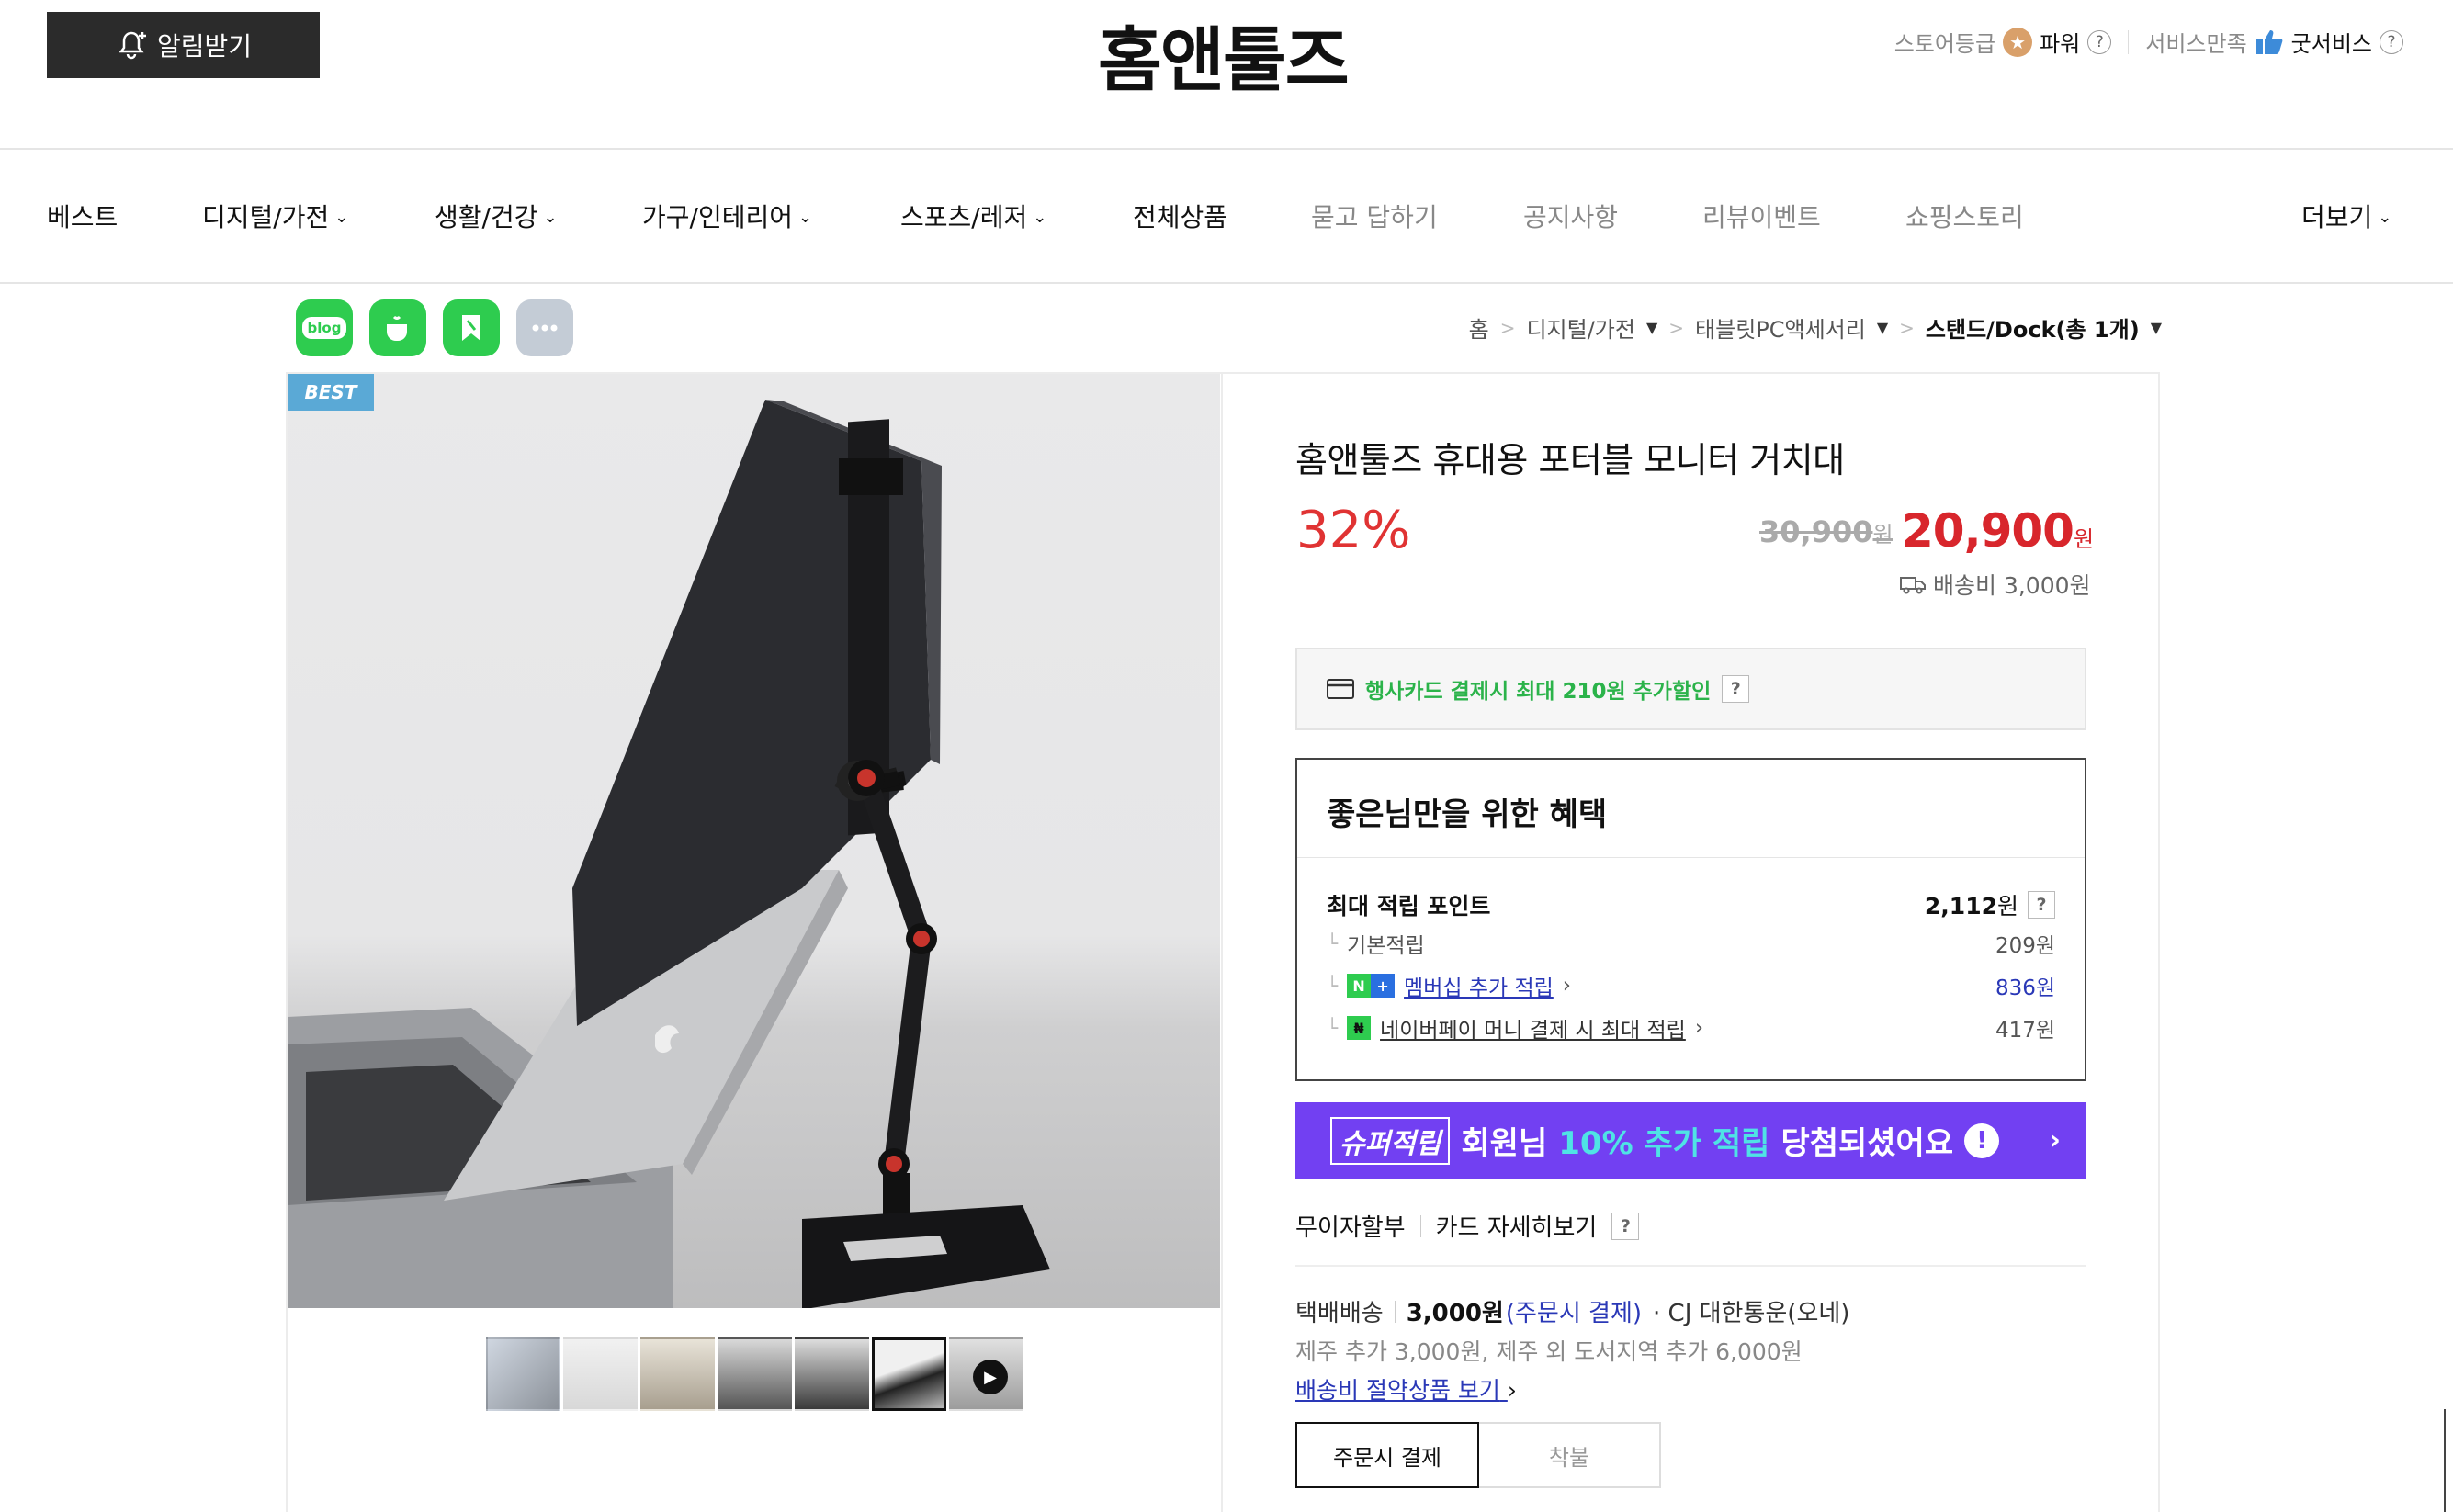 The image size is (2453, 1512). Describe the element at coordinates (1479, 327) in the screenshot. I see `breadcrumb-home: 홈` at that location.